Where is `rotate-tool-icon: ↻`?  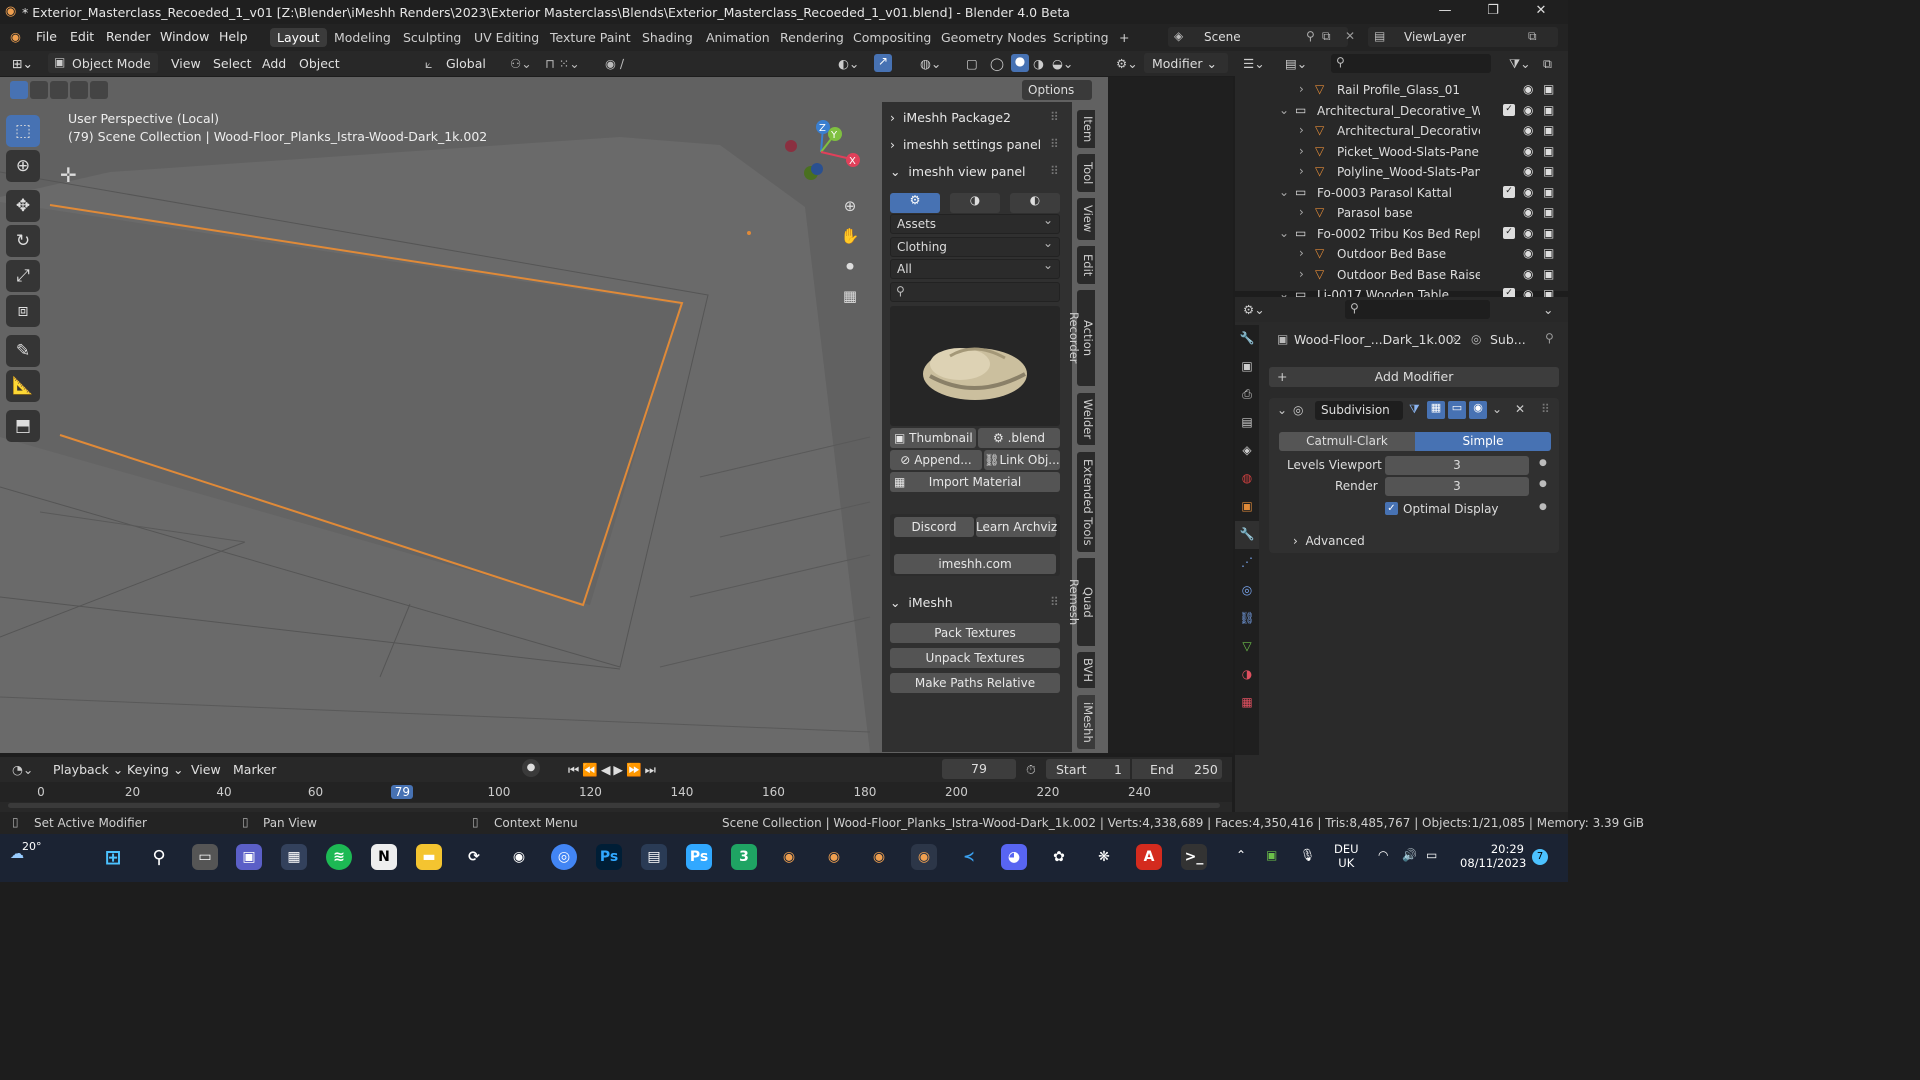
rotate-tool-icon: ↻ is located at coordinates (23, 241).